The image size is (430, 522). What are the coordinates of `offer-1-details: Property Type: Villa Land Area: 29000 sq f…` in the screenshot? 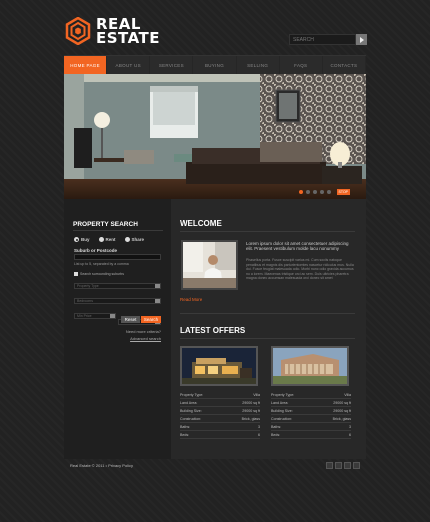 It's located at (220, 415).